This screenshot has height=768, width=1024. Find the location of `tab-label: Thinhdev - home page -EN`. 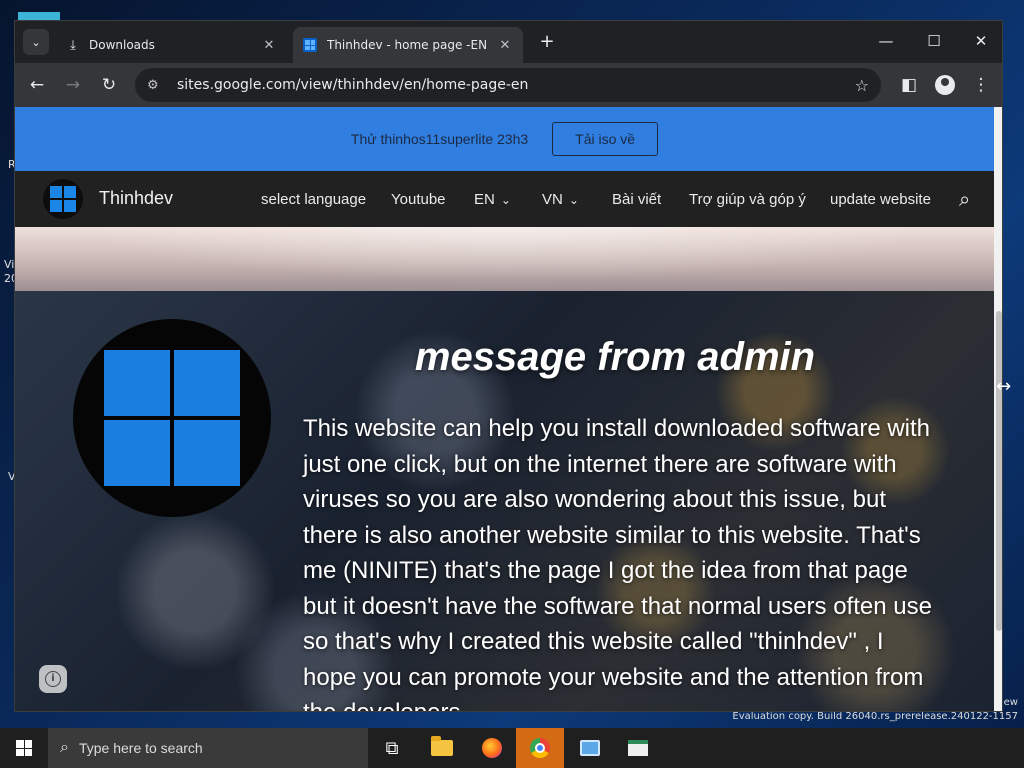

tab-label: Thinhdev - home page -EN is located at coordinates (407, 45).